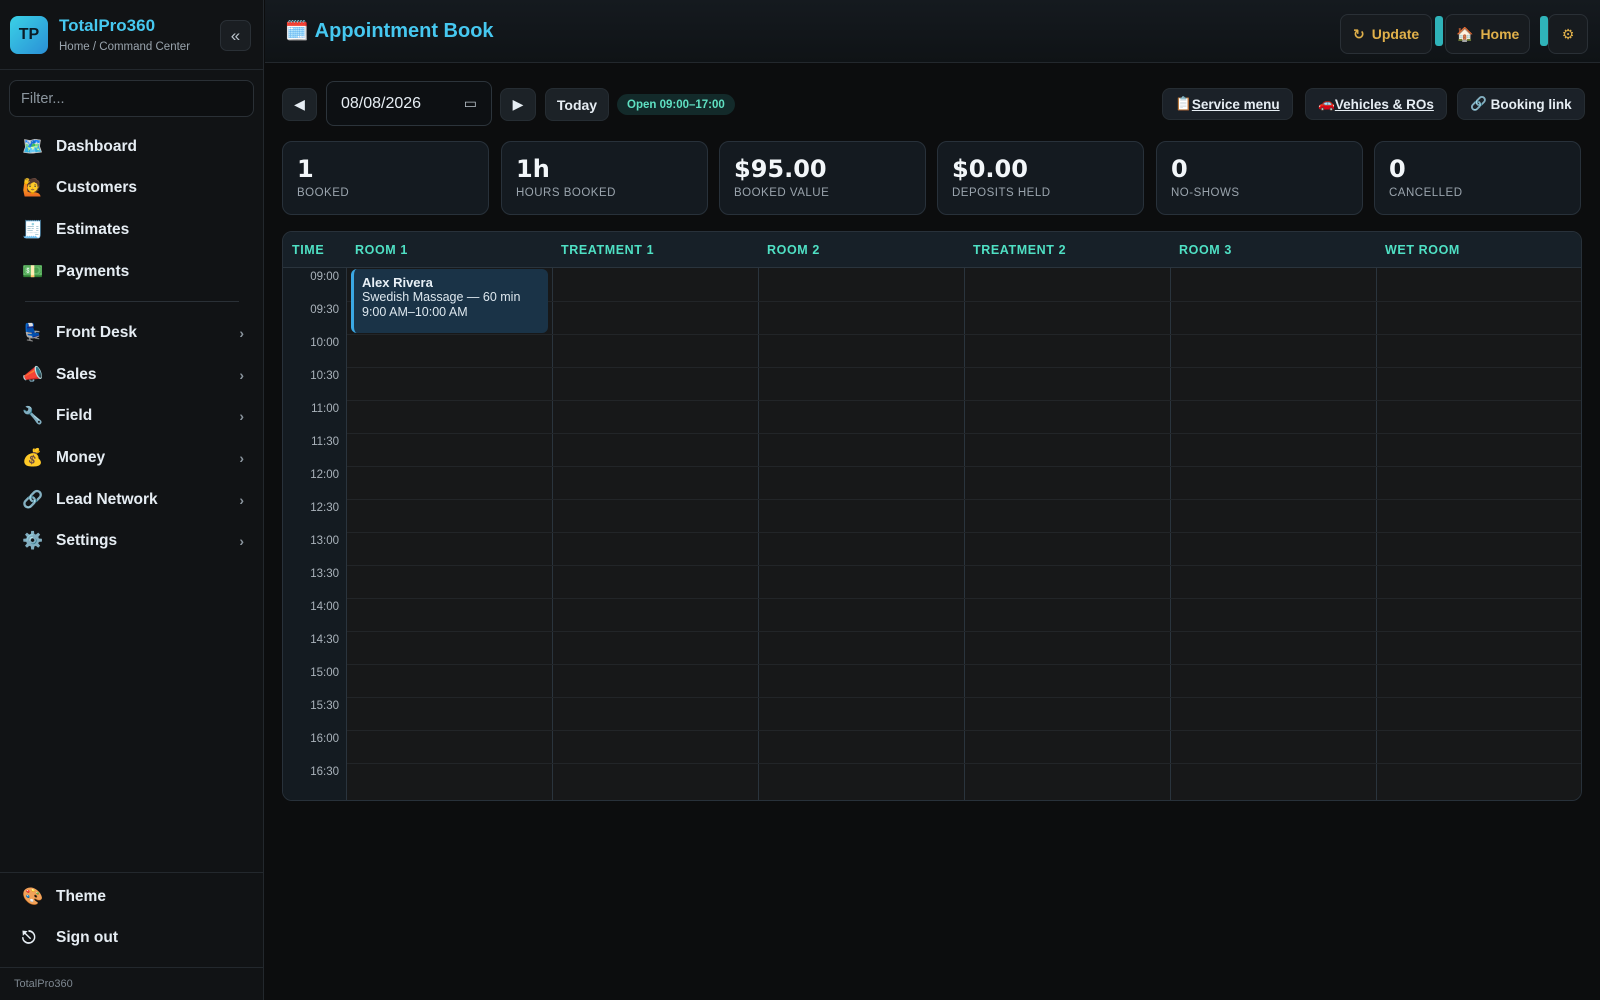 The height and width of the screenshot is (1000, 1600). What do you see at coordinates (1422, 250) in the screenshot?
I see `column-header-wet-room: WET ROOM` at bounding box center [1422, 250].